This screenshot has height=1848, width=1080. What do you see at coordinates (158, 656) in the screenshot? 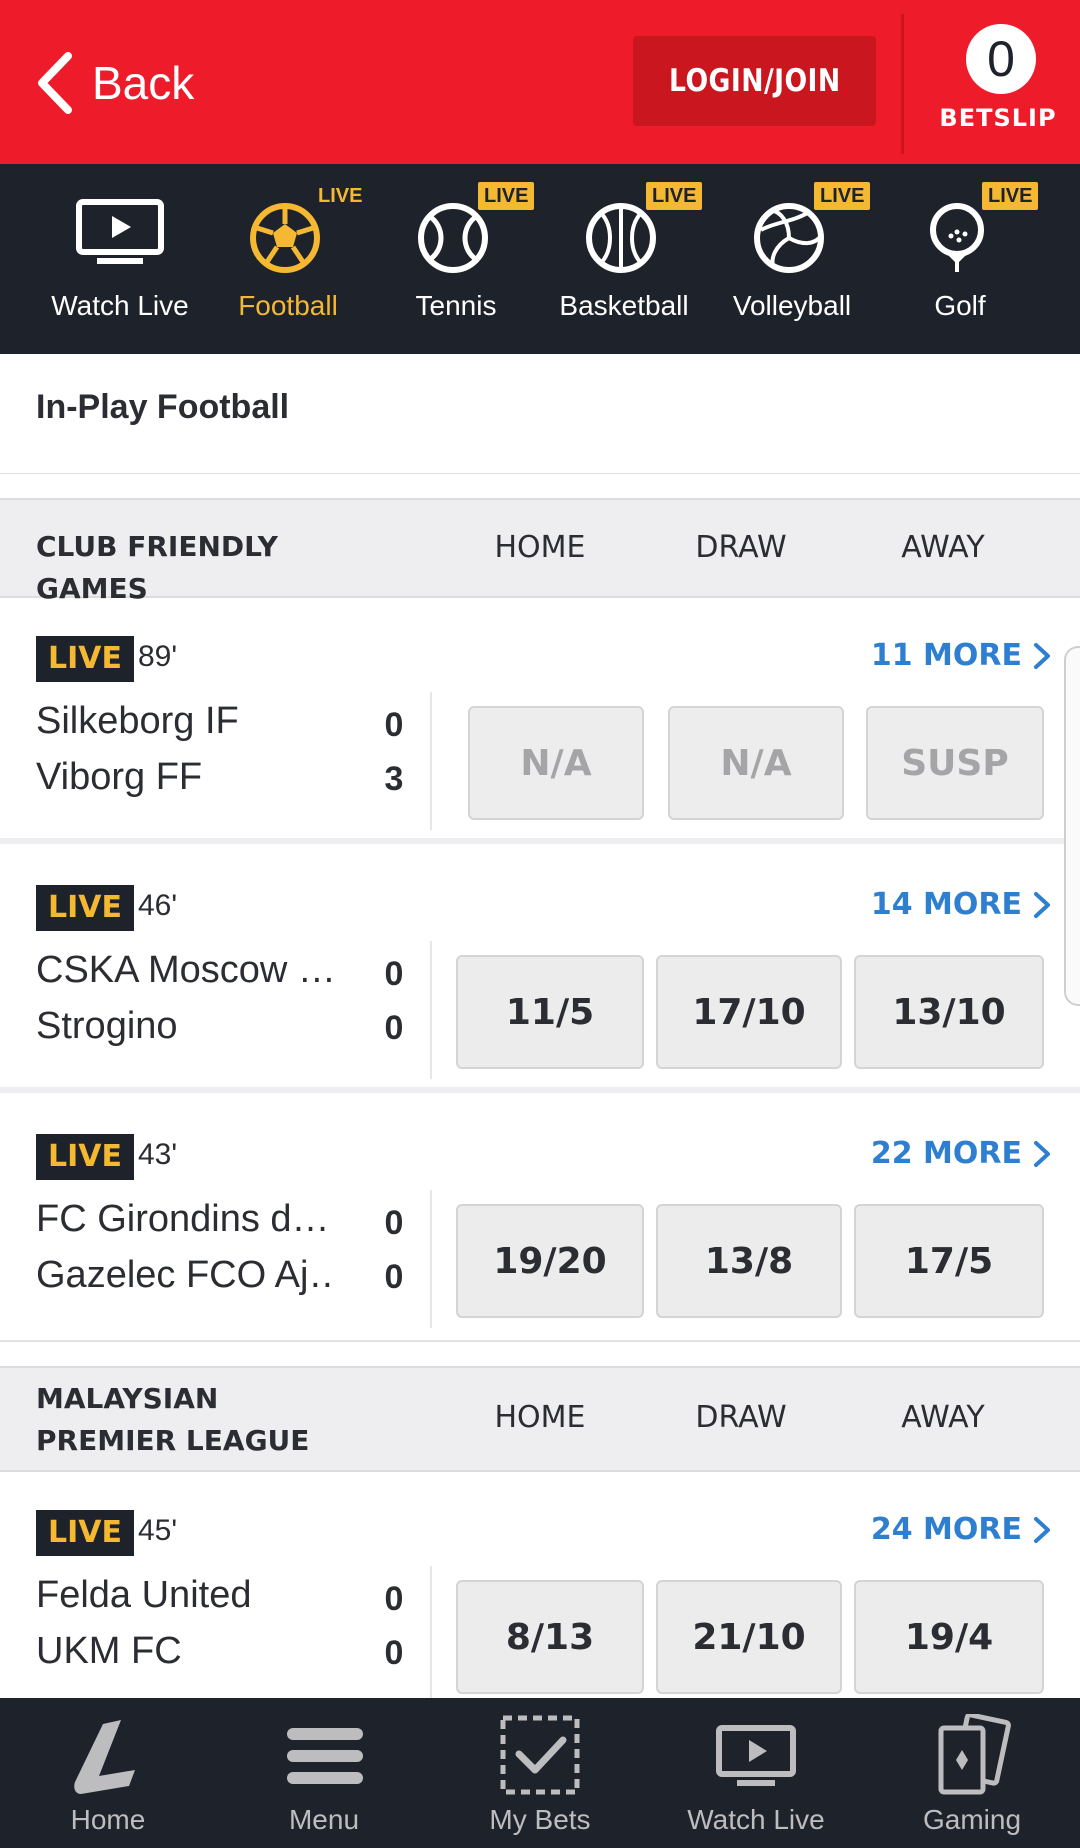
I see `match-time: 89'` at bounding box center [158, 656].